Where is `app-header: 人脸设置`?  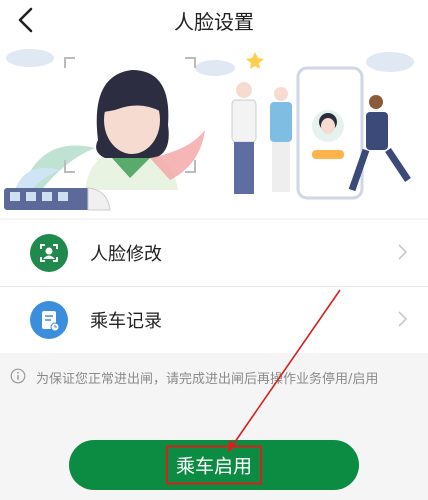 app-header: 人脸设置 is located at coordinates (214, 20).